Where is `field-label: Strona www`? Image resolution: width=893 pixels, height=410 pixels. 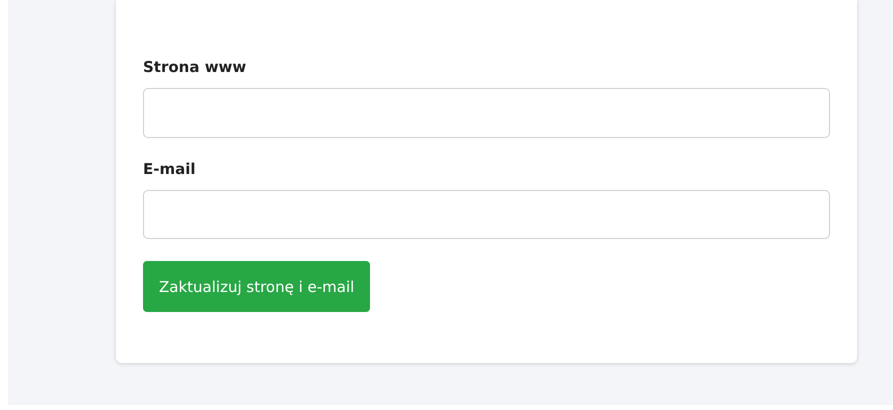
field-label: Strona www is located at coordinates (194, 67).